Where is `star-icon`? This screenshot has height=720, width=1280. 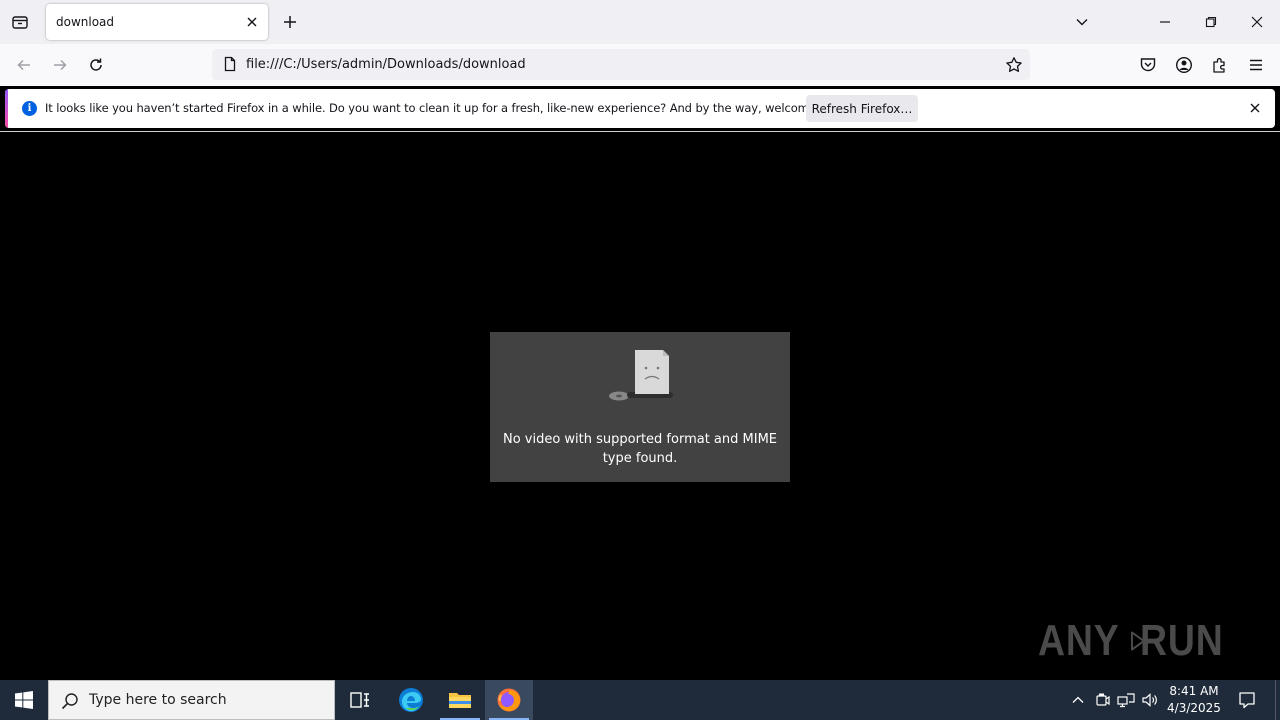
star-icon is located at coordinates (1014, 65).